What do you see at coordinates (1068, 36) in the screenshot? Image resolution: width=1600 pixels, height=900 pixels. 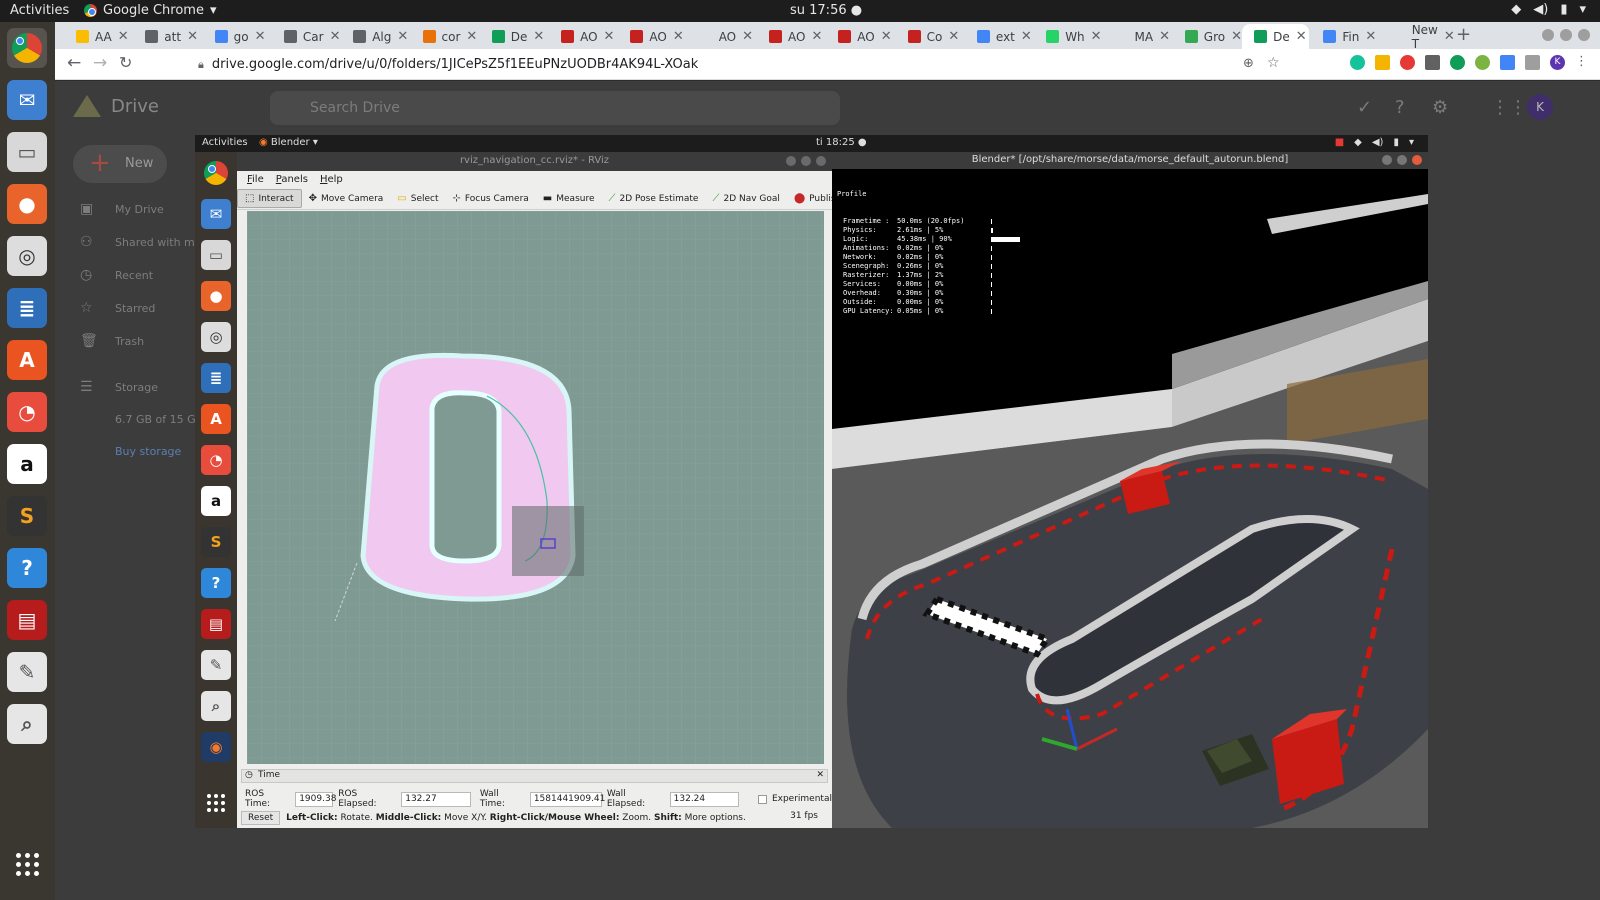 I see `browser-tab: Wh ✕` at bounding box center [1068, 36].